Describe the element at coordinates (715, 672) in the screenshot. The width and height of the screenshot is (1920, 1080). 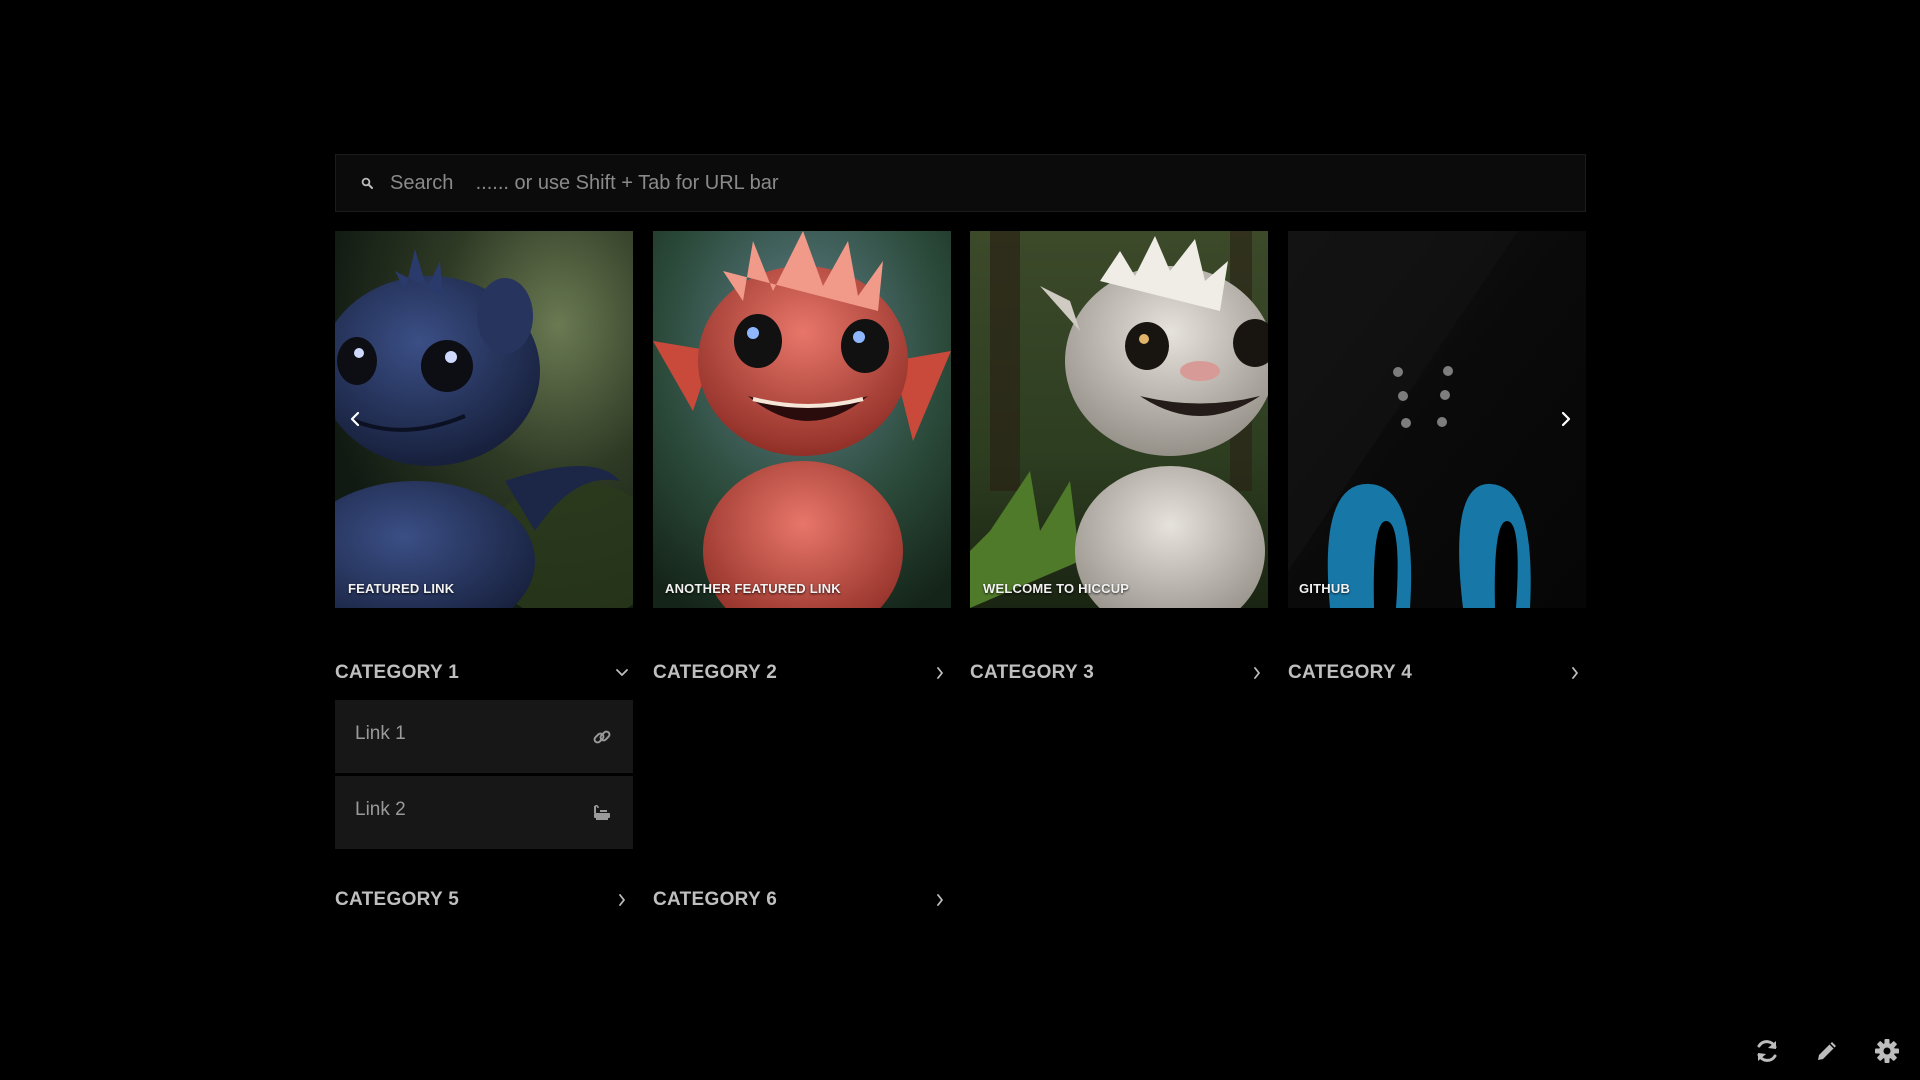
I see `category-title: CATEGORY 2` at that location.